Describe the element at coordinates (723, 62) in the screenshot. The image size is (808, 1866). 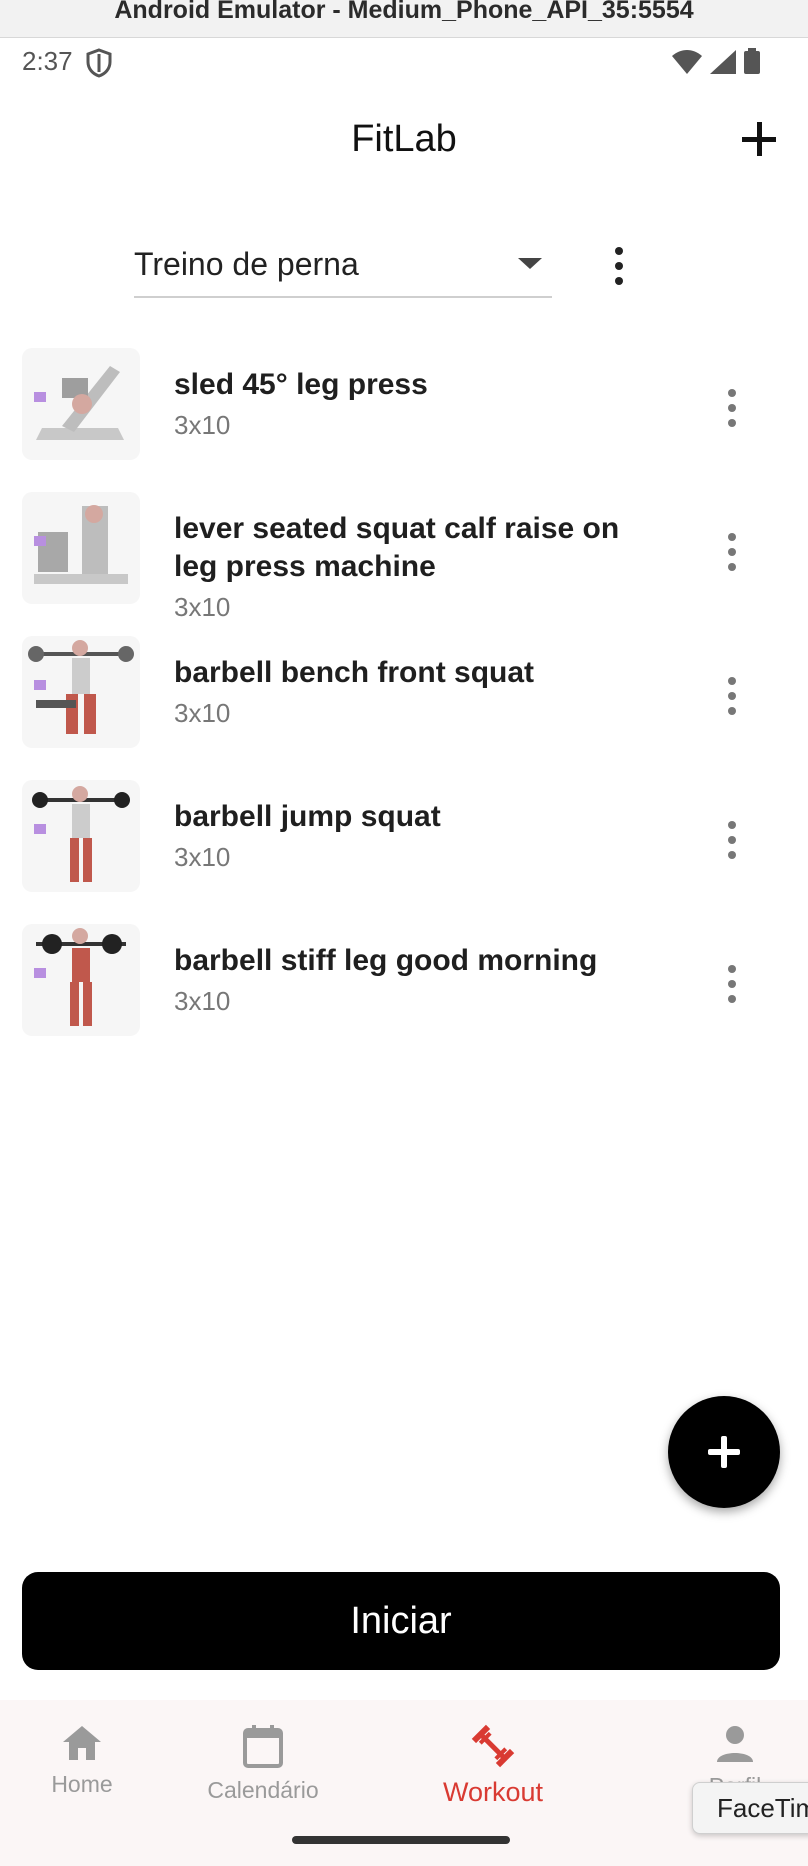
I see `signal-icon` at that location.